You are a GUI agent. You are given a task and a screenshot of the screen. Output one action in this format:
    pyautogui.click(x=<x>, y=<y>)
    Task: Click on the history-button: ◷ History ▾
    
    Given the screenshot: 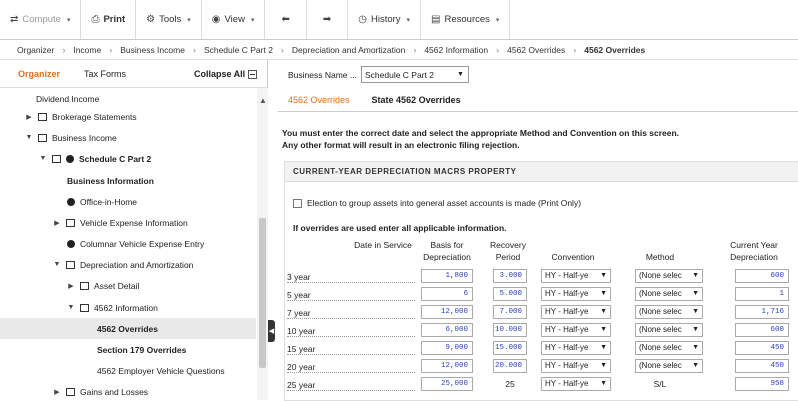 What is the action you would take?
    pyautogui.click(x=385, y=19)
    